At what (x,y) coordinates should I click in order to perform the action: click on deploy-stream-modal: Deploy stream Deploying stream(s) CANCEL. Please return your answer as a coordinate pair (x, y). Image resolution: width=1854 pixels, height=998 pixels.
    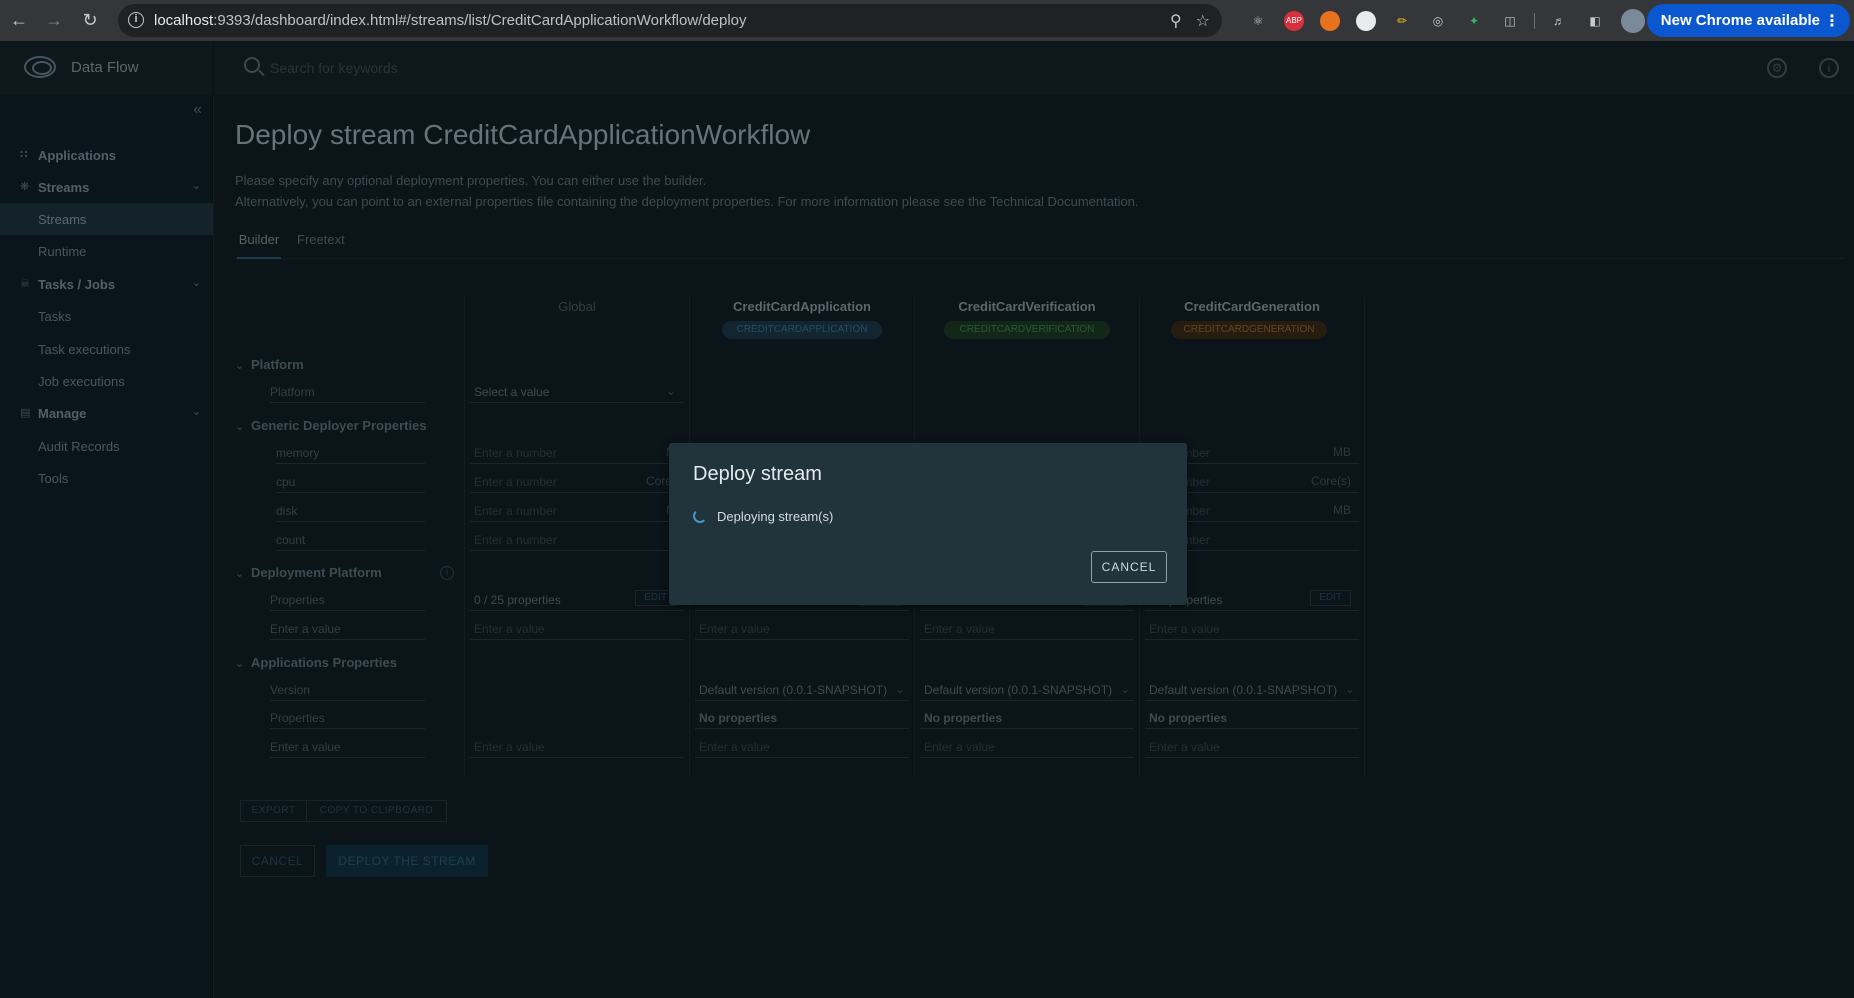
    Looking at the image, I should click on (928, 524).